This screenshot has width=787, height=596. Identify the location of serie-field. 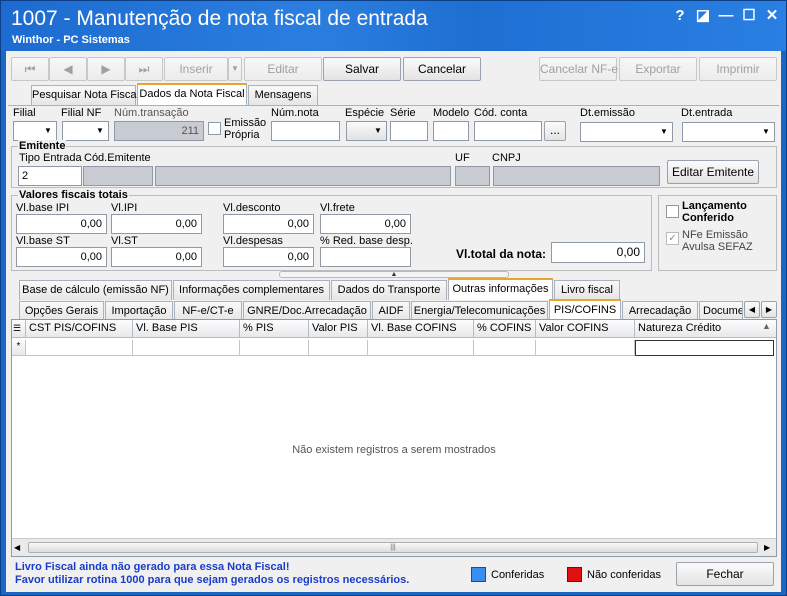
(409, 131).